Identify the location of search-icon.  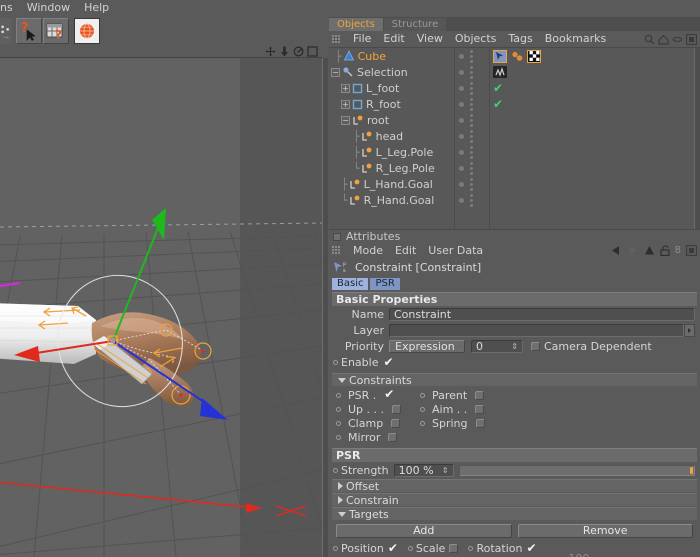
(649, 39).